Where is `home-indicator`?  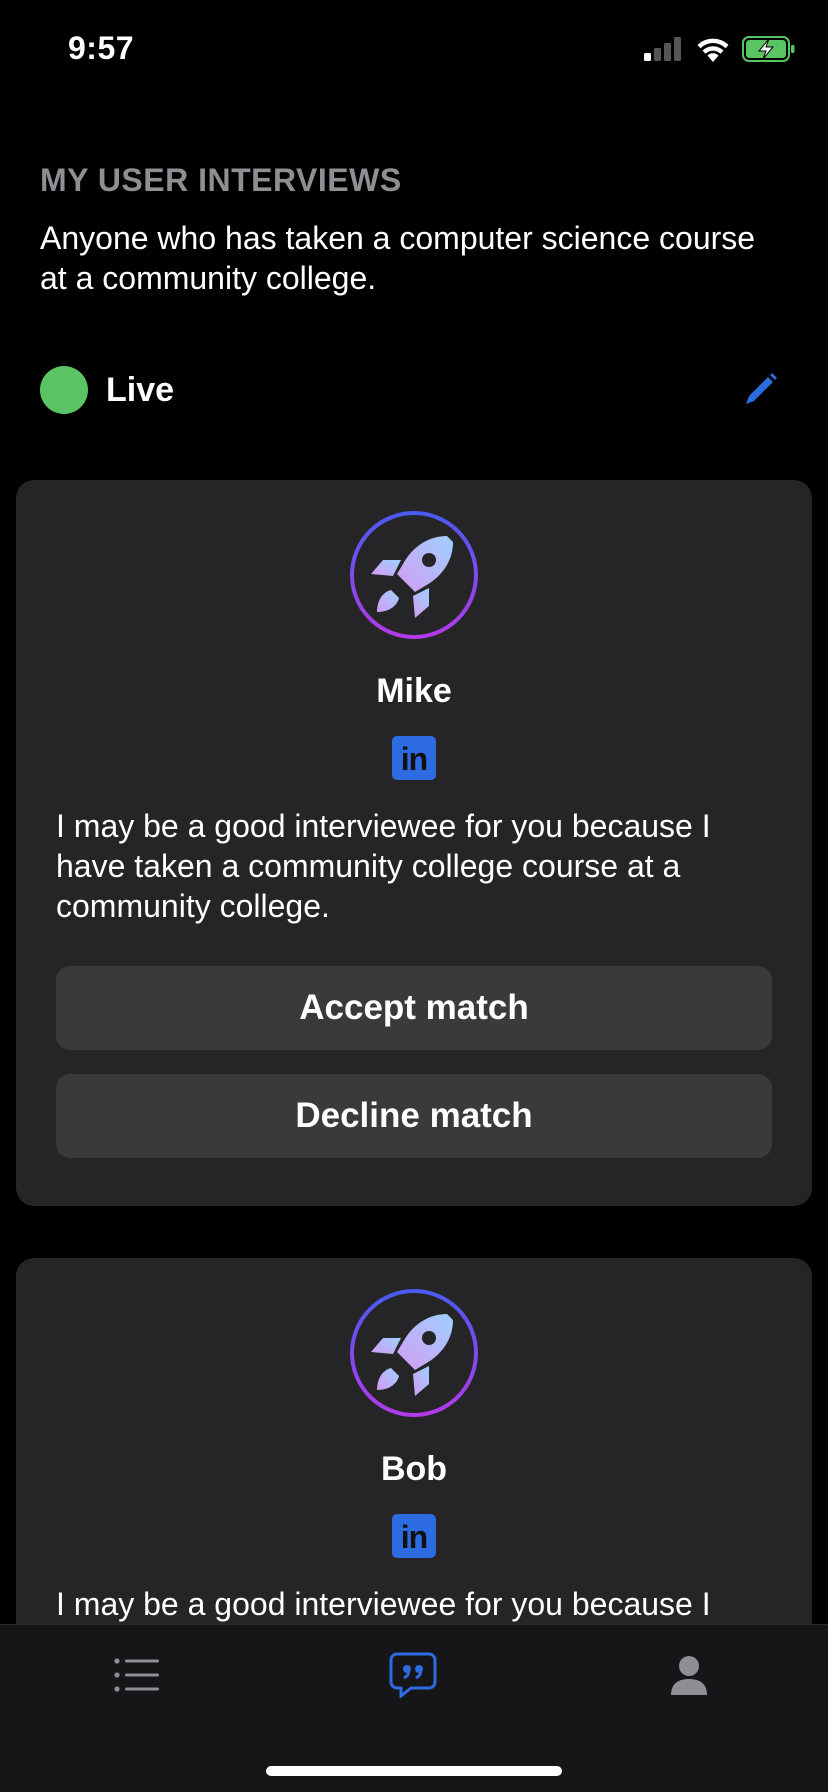 home-indicator is located at coordinates (414, 1771).